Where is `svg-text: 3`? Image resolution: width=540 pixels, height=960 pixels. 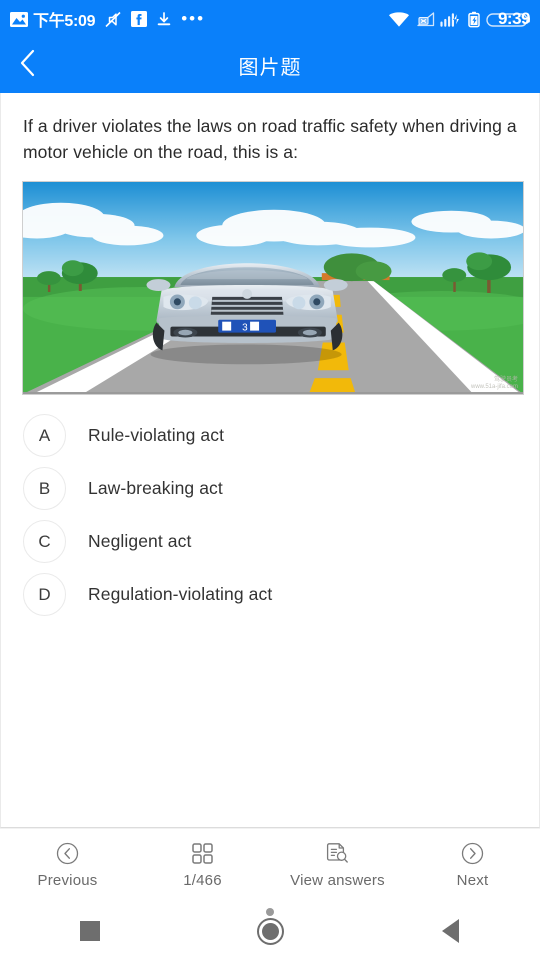 svg-text: 3 is located at coordinates (245, 328).